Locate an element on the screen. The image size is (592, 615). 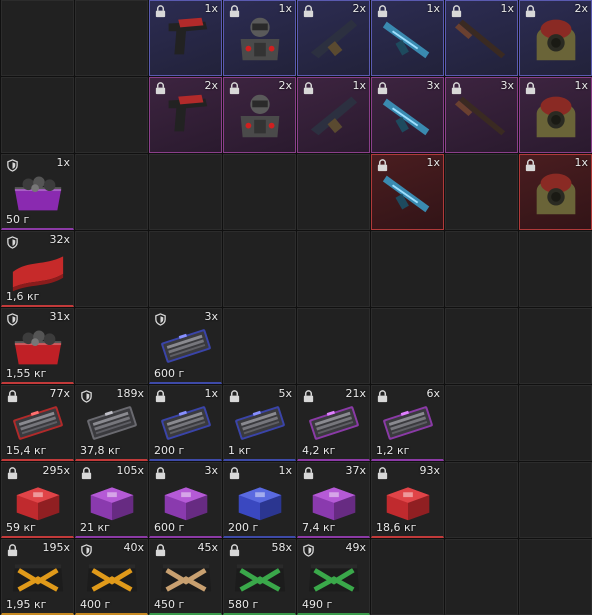
inventory-slot-ammo-blue: 3x 600 г is located at coordinates (185, 346).